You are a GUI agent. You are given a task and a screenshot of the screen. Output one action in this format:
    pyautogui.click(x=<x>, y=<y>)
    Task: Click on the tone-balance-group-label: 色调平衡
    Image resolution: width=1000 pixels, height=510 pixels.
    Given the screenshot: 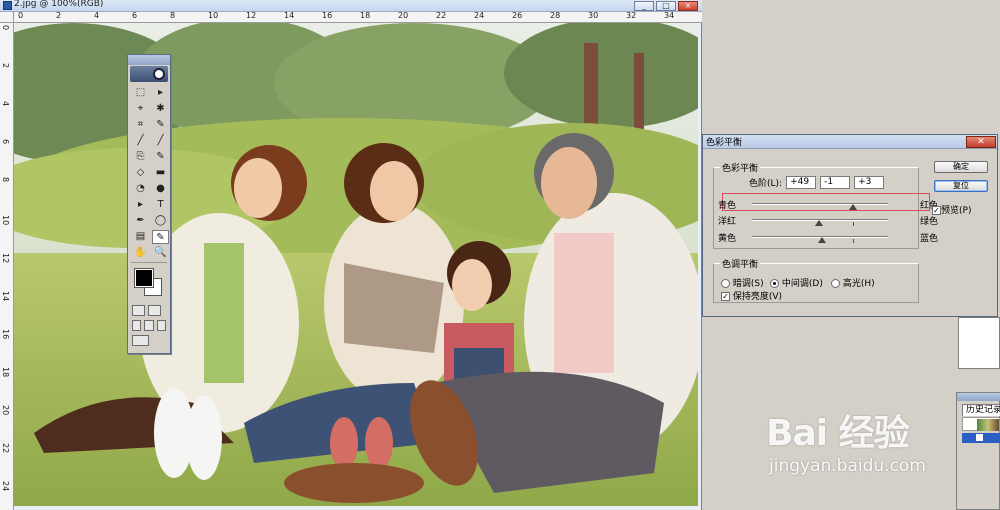 What is the action you would take?
    pyautogui.click(x=740, y=263)
    